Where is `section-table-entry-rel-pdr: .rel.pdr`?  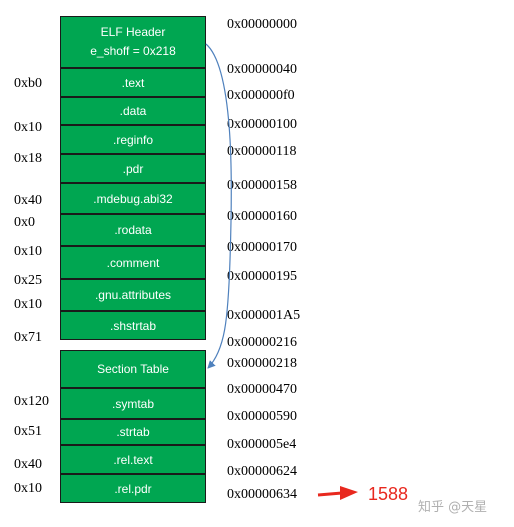
section-table-entry-rel-pdr: .rel.pdr is located at coordinates (133, 488).